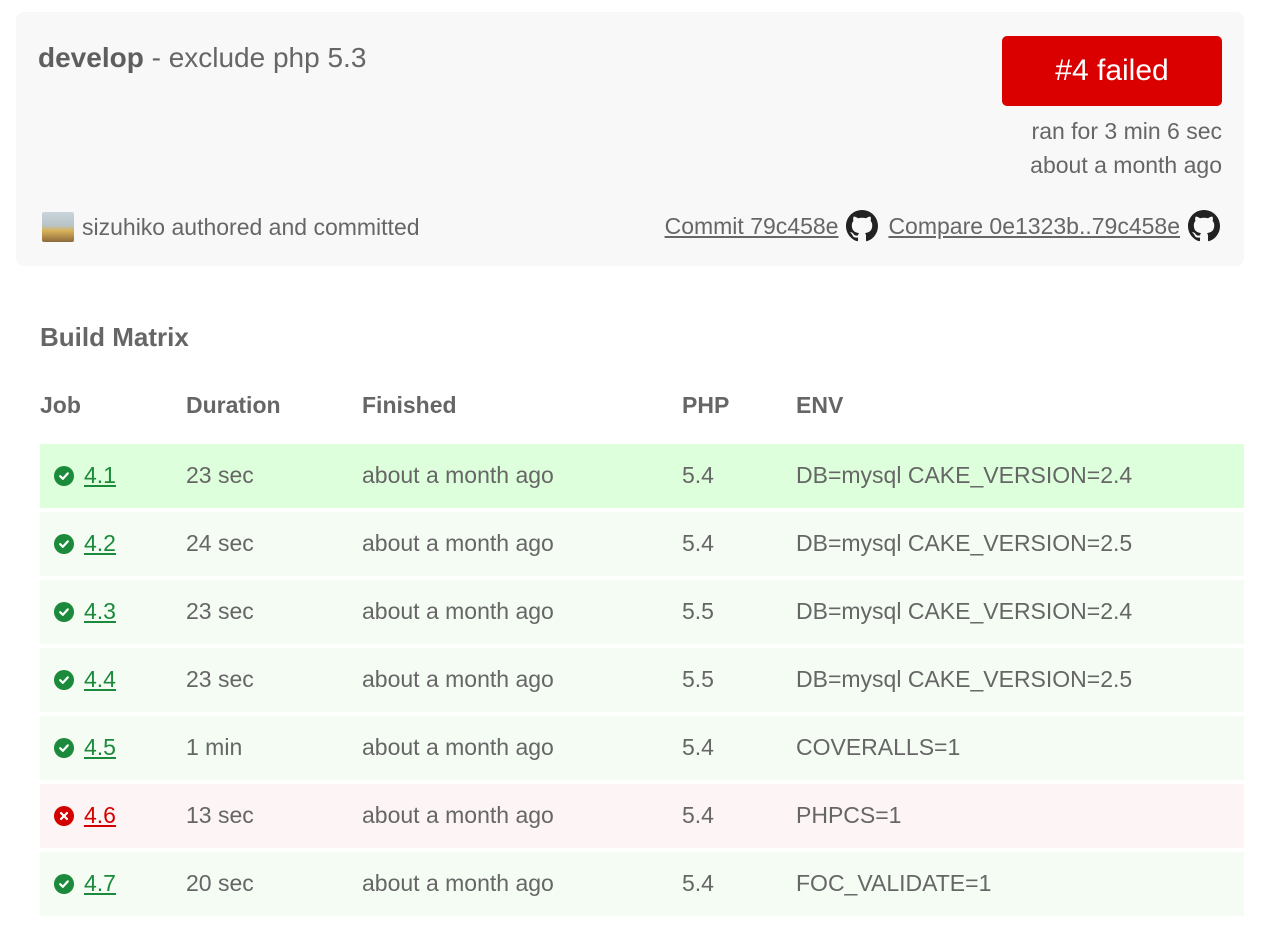 The height and width of the screenshot is (940, 1264). I want to click on job-cell: 4.7, so click(85, 883).